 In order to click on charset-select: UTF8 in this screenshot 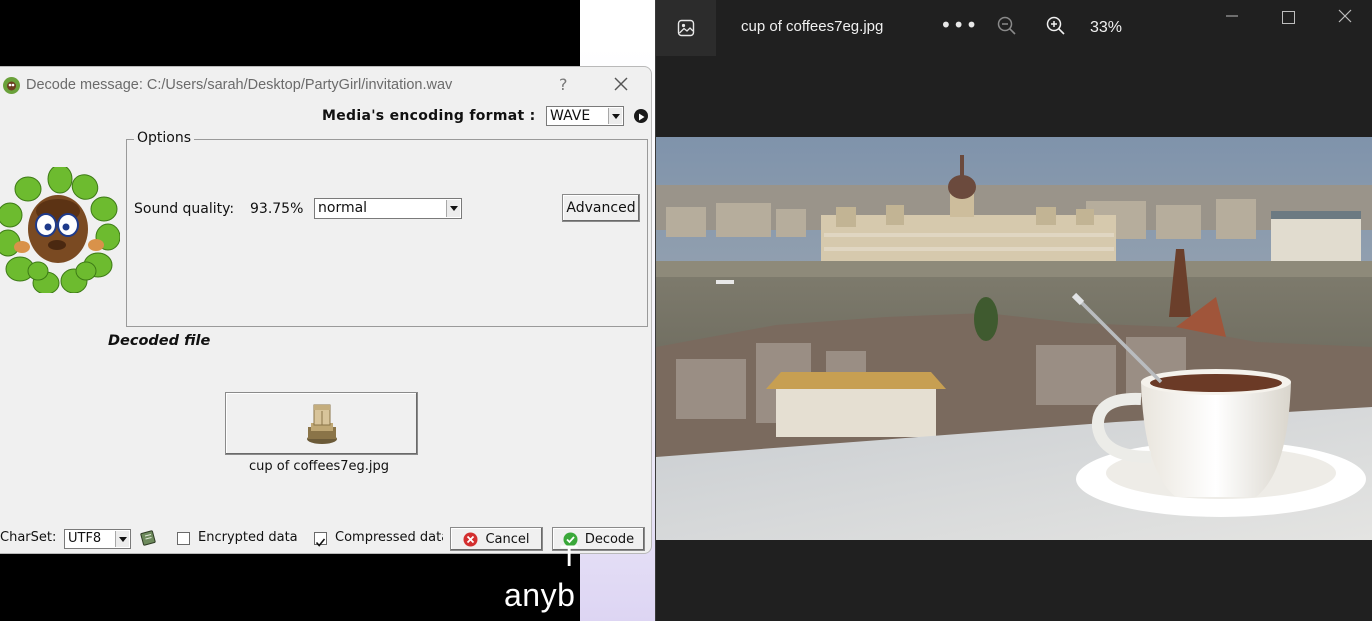, I will do `click(97, 539)`.